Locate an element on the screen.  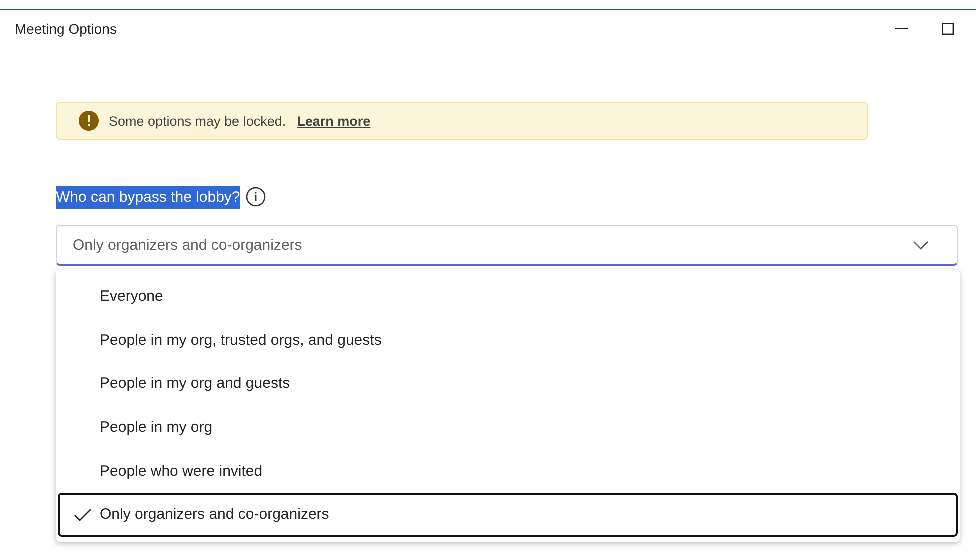
learn-more-link: Learn more is located at coordinates (334, 121).